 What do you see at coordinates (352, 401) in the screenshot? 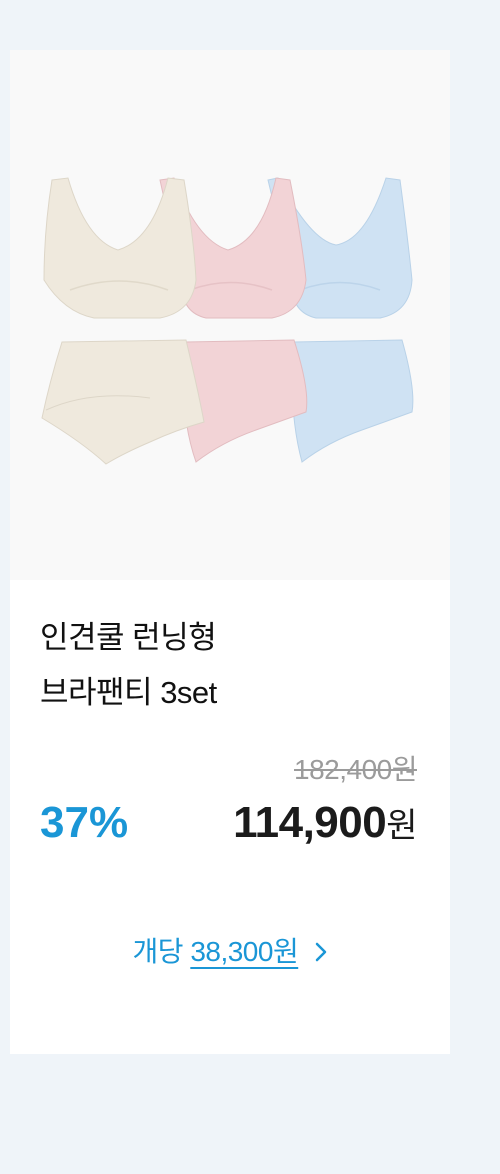
I see `blue-panty` at bounding box center [352, 401].